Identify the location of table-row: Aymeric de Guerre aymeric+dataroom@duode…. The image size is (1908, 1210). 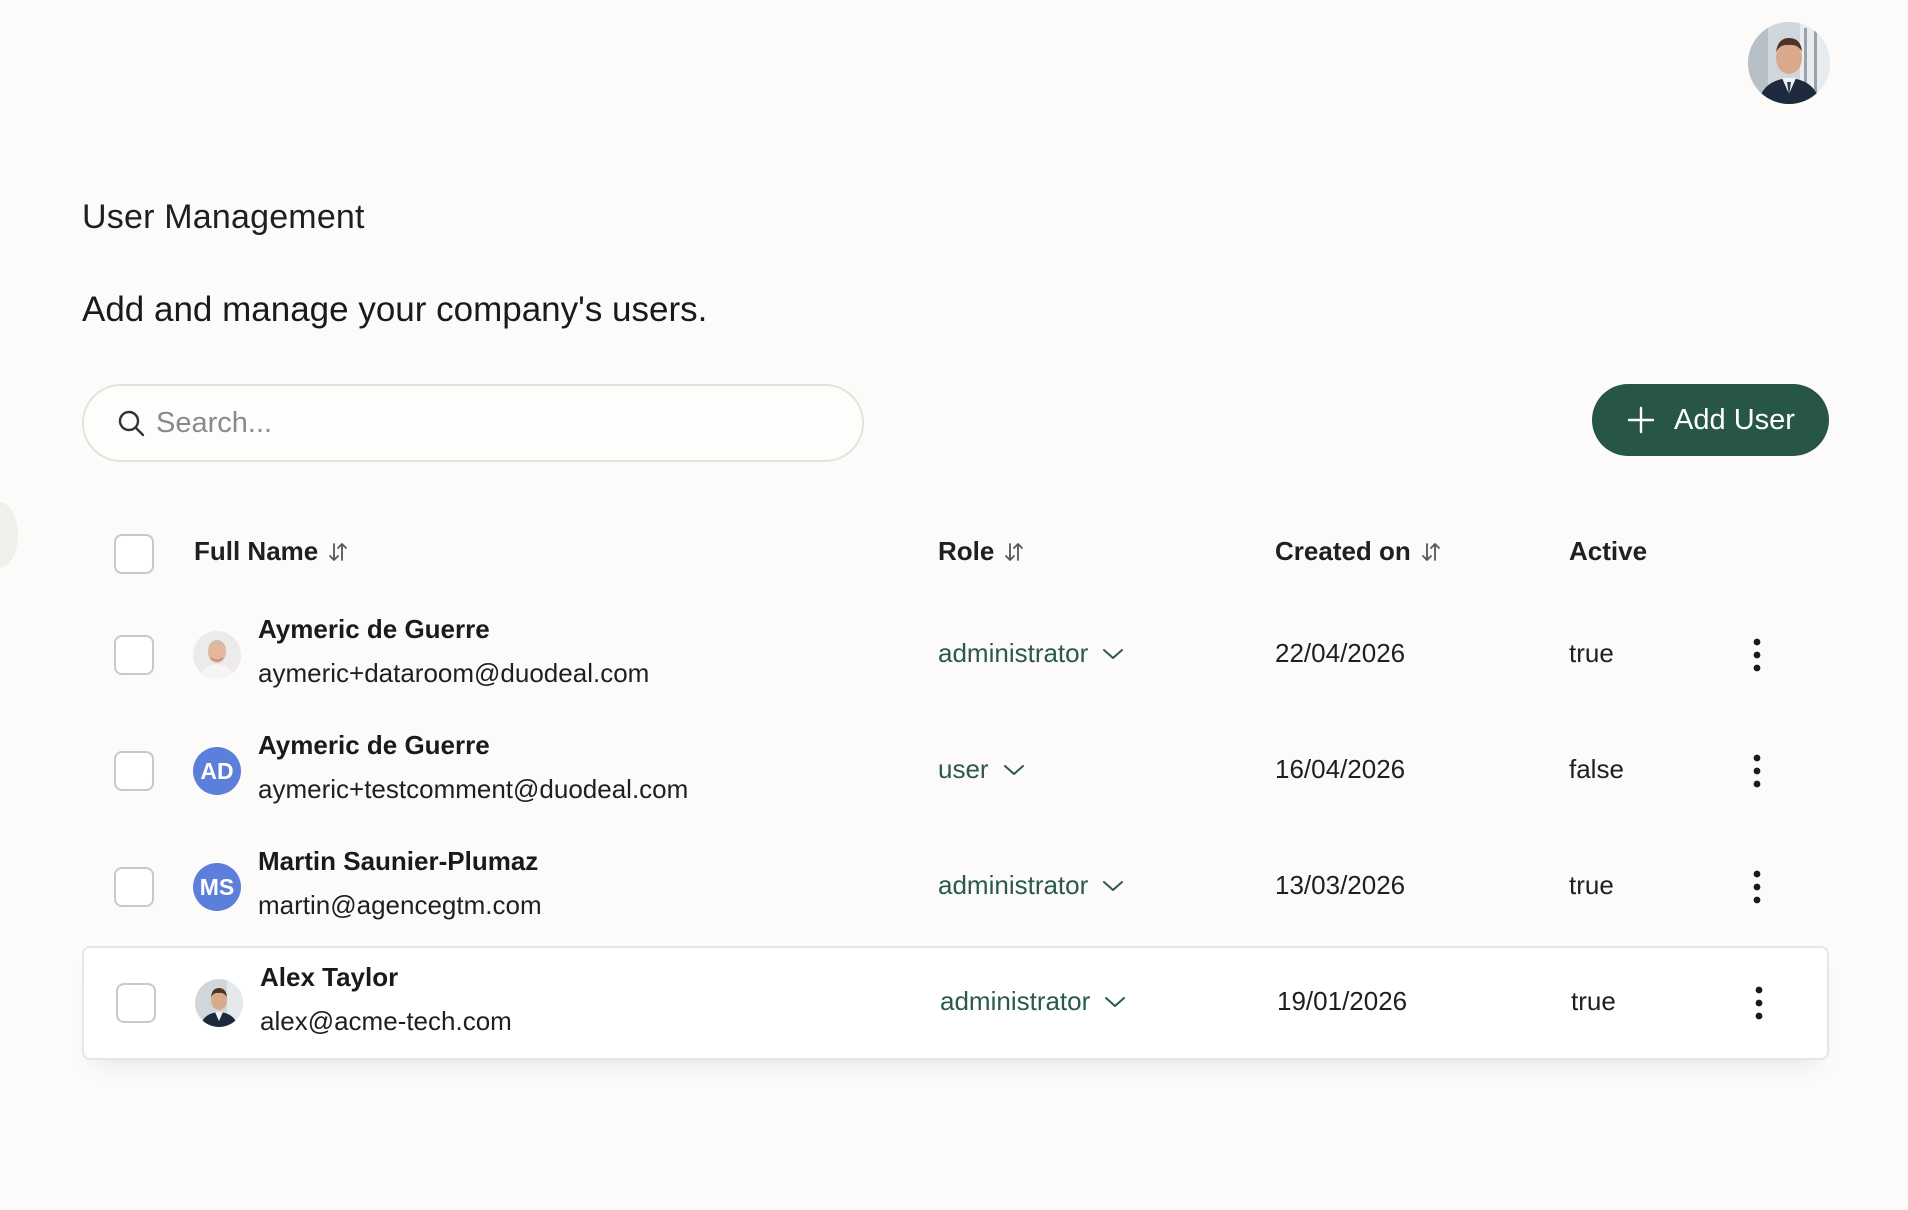
(955, 655).